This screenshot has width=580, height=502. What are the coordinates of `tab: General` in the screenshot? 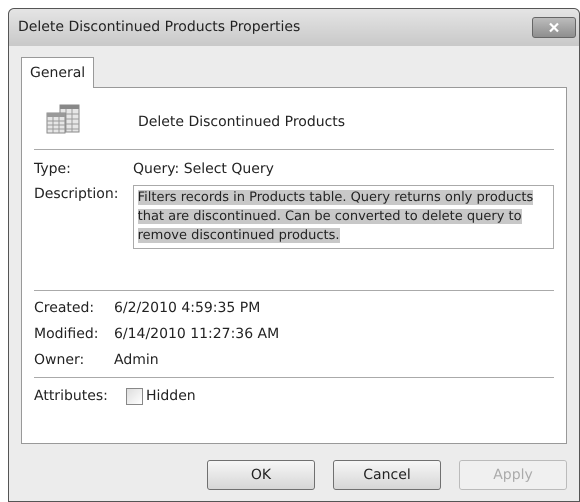 It's located at (57, 72).